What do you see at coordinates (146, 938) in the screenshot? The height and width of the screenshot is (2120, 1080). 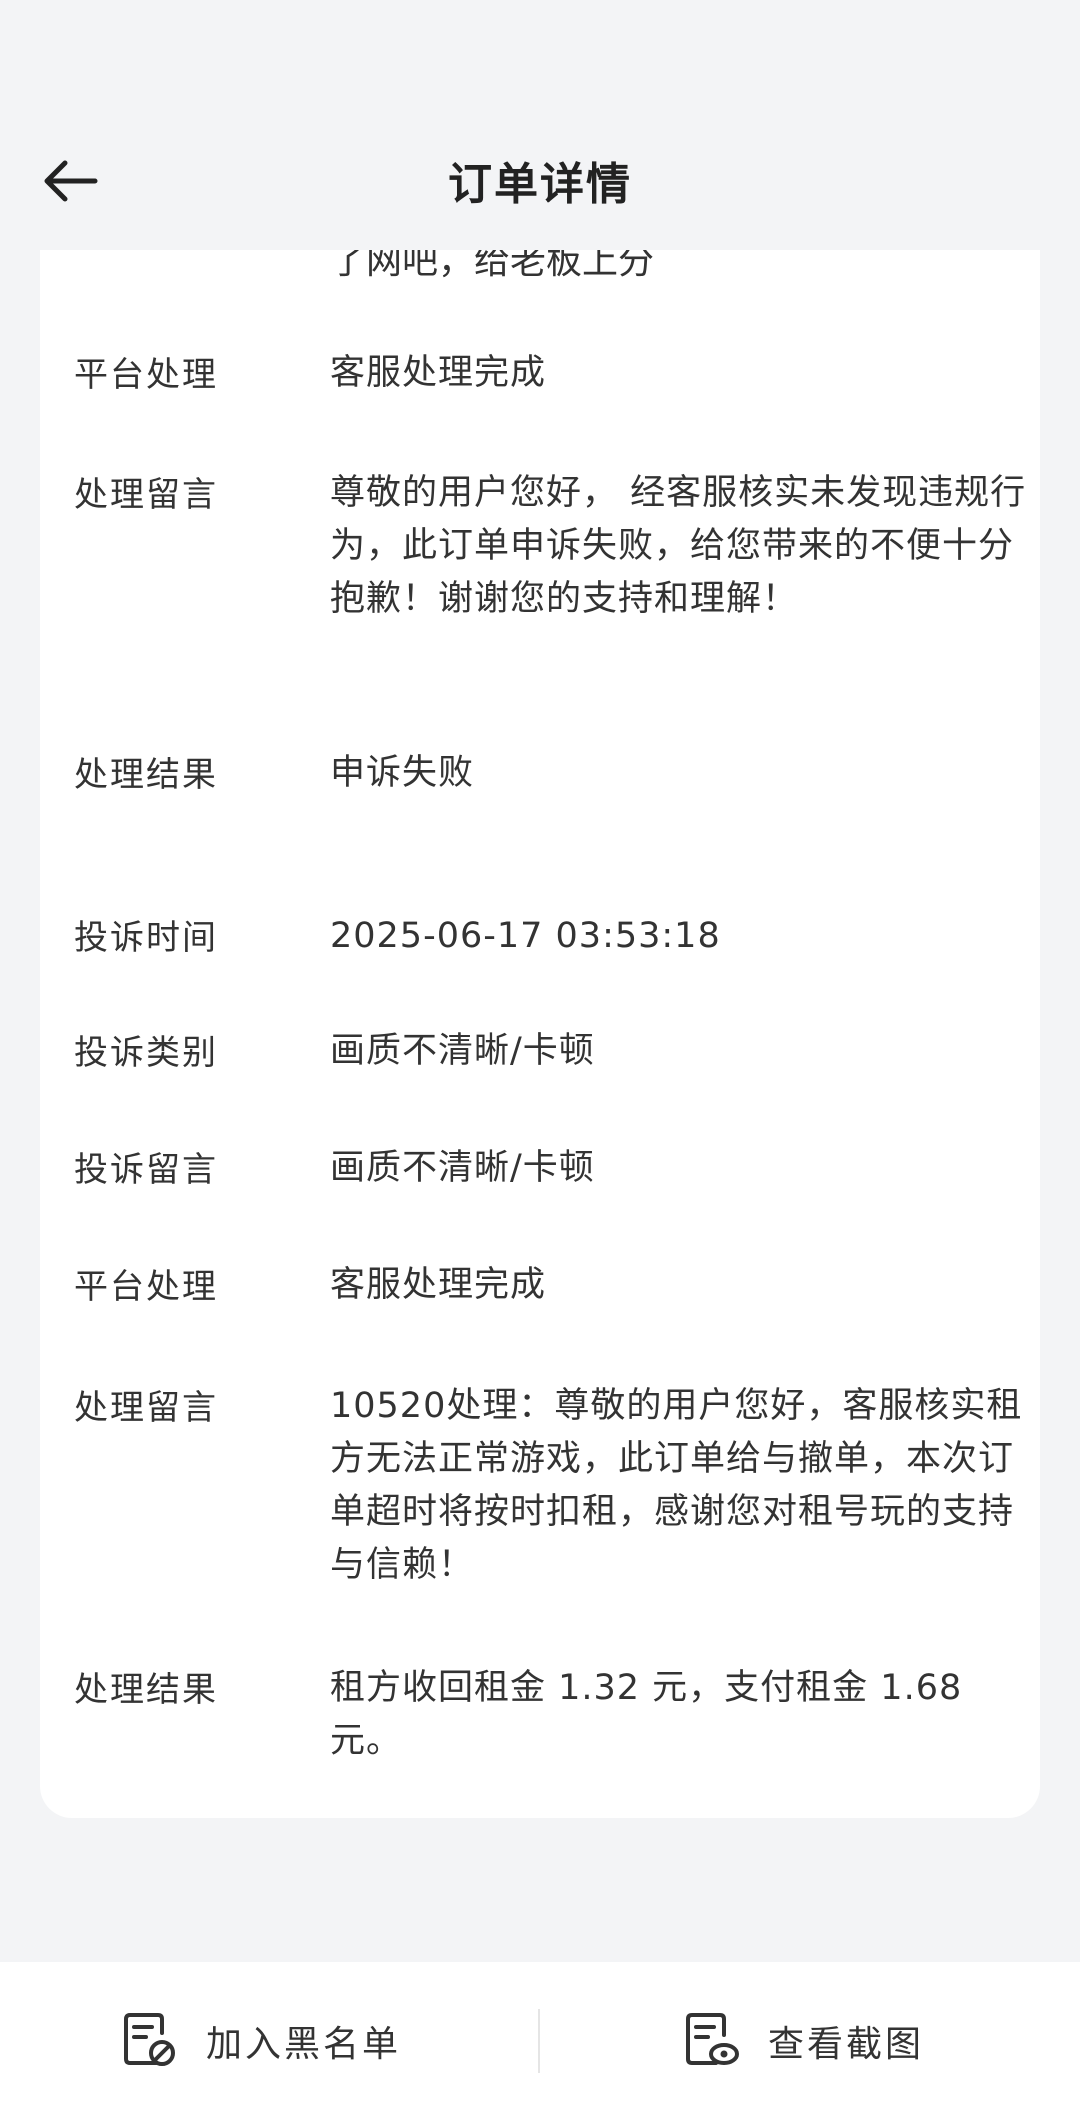 I see `row-label: 投诉时间` at bounding box center [146, 938].